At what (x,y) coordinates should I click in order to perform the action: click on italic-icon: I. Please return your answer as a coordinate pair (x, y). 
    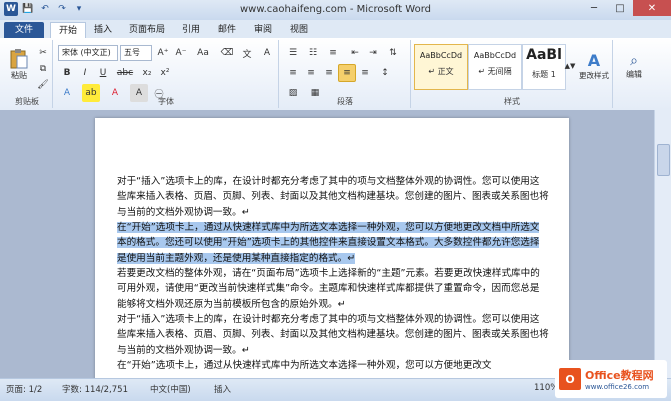
    Looking at the image, I should click on (85, 73).